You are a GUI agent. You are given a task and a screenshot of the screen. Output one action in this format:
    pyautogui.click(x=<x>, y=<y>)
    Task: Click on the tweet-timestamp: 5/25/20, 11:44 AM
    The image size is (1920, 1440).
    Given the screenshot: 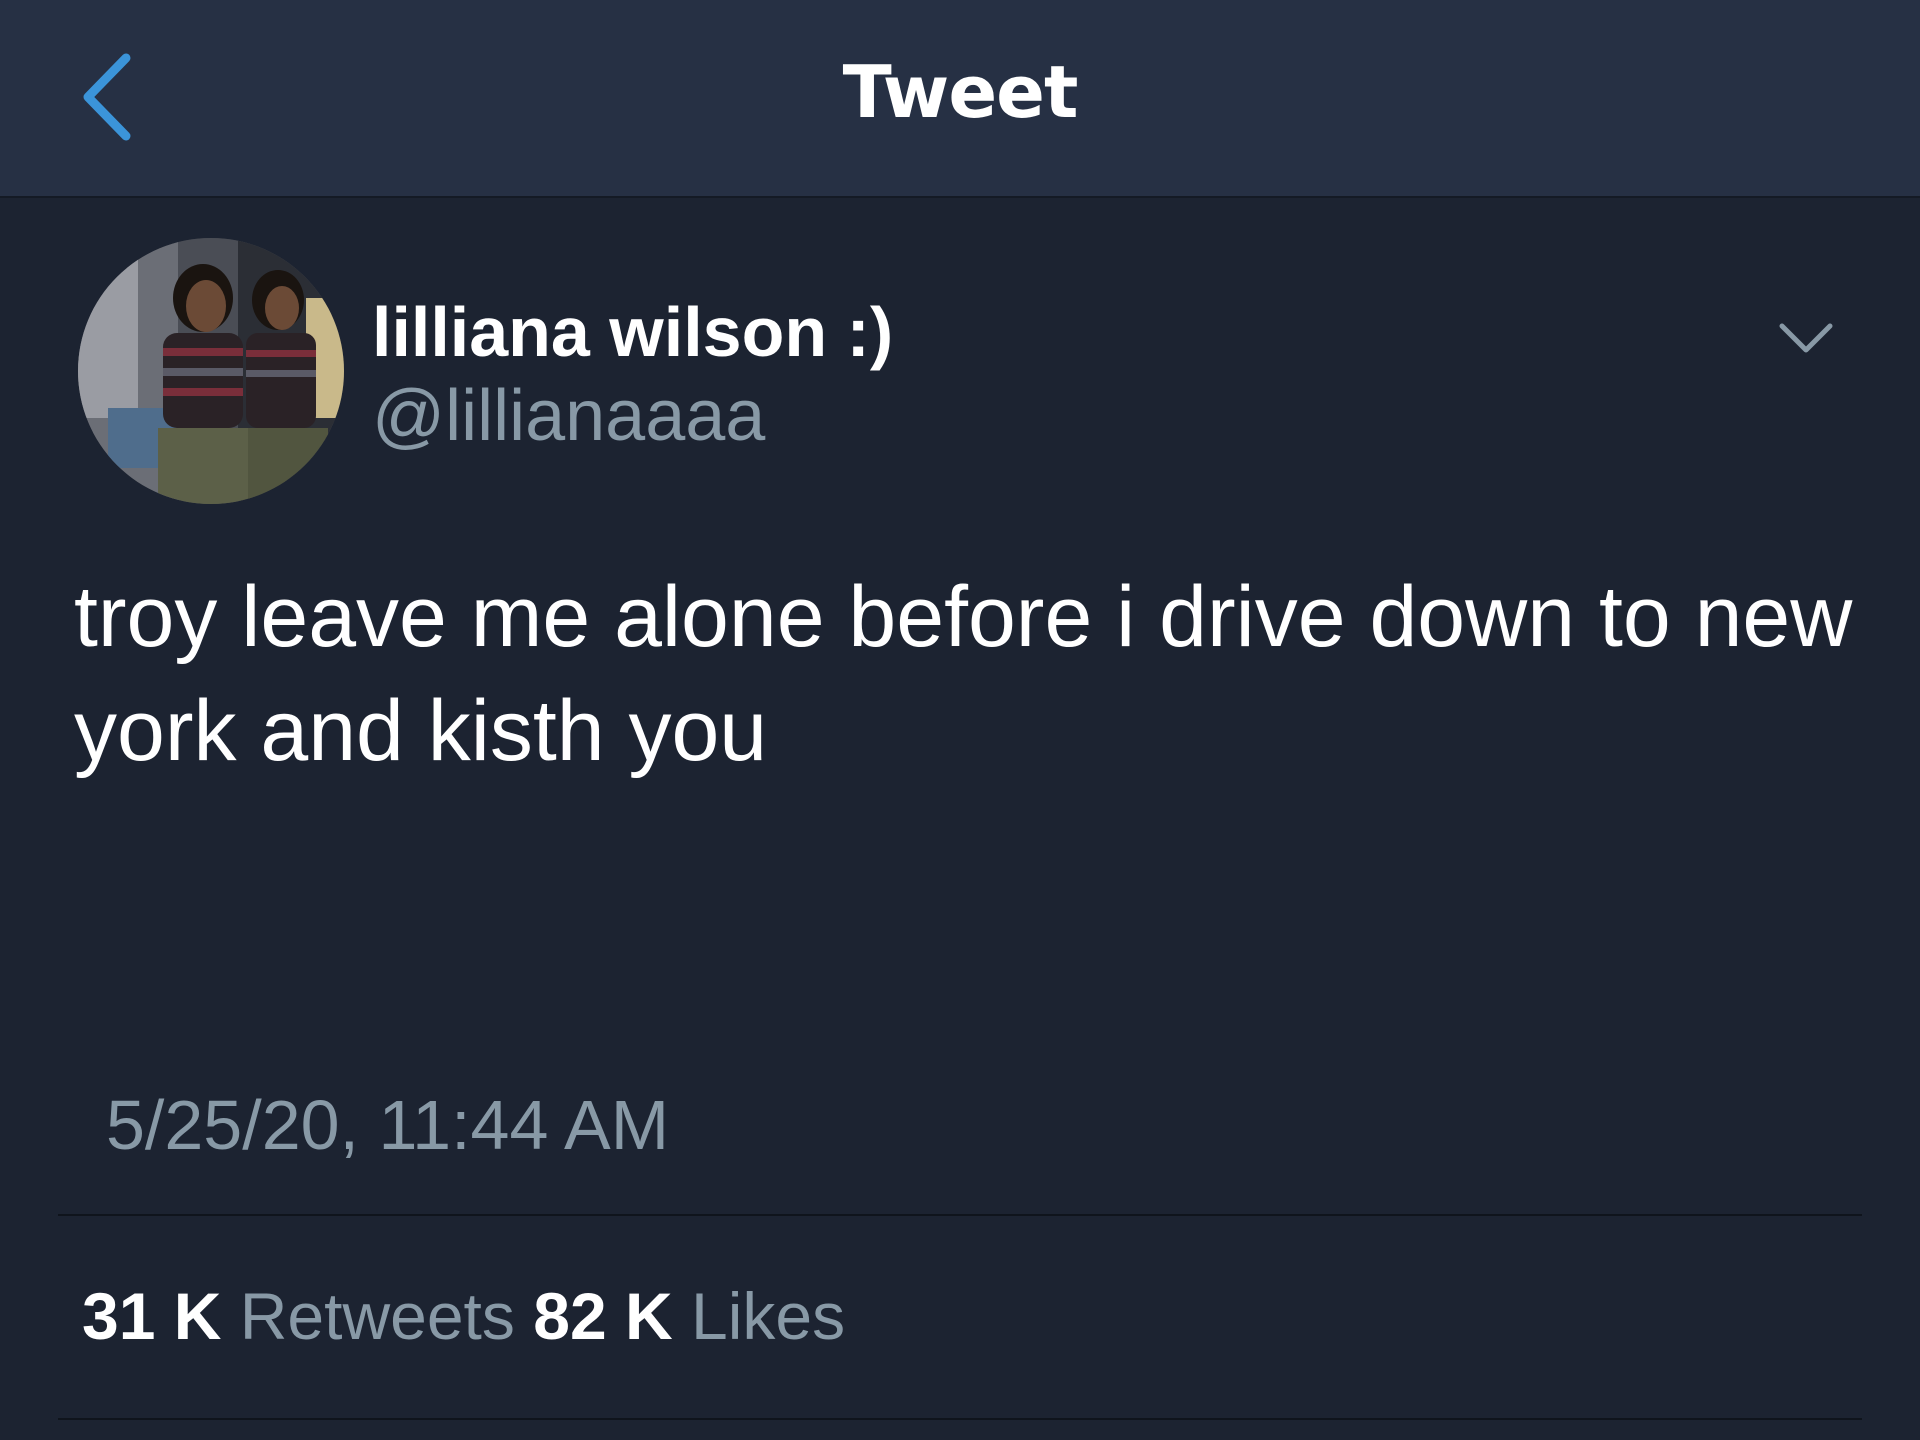 What is the action you would take?
    pyautogui.click(x=388, y=1125)
    